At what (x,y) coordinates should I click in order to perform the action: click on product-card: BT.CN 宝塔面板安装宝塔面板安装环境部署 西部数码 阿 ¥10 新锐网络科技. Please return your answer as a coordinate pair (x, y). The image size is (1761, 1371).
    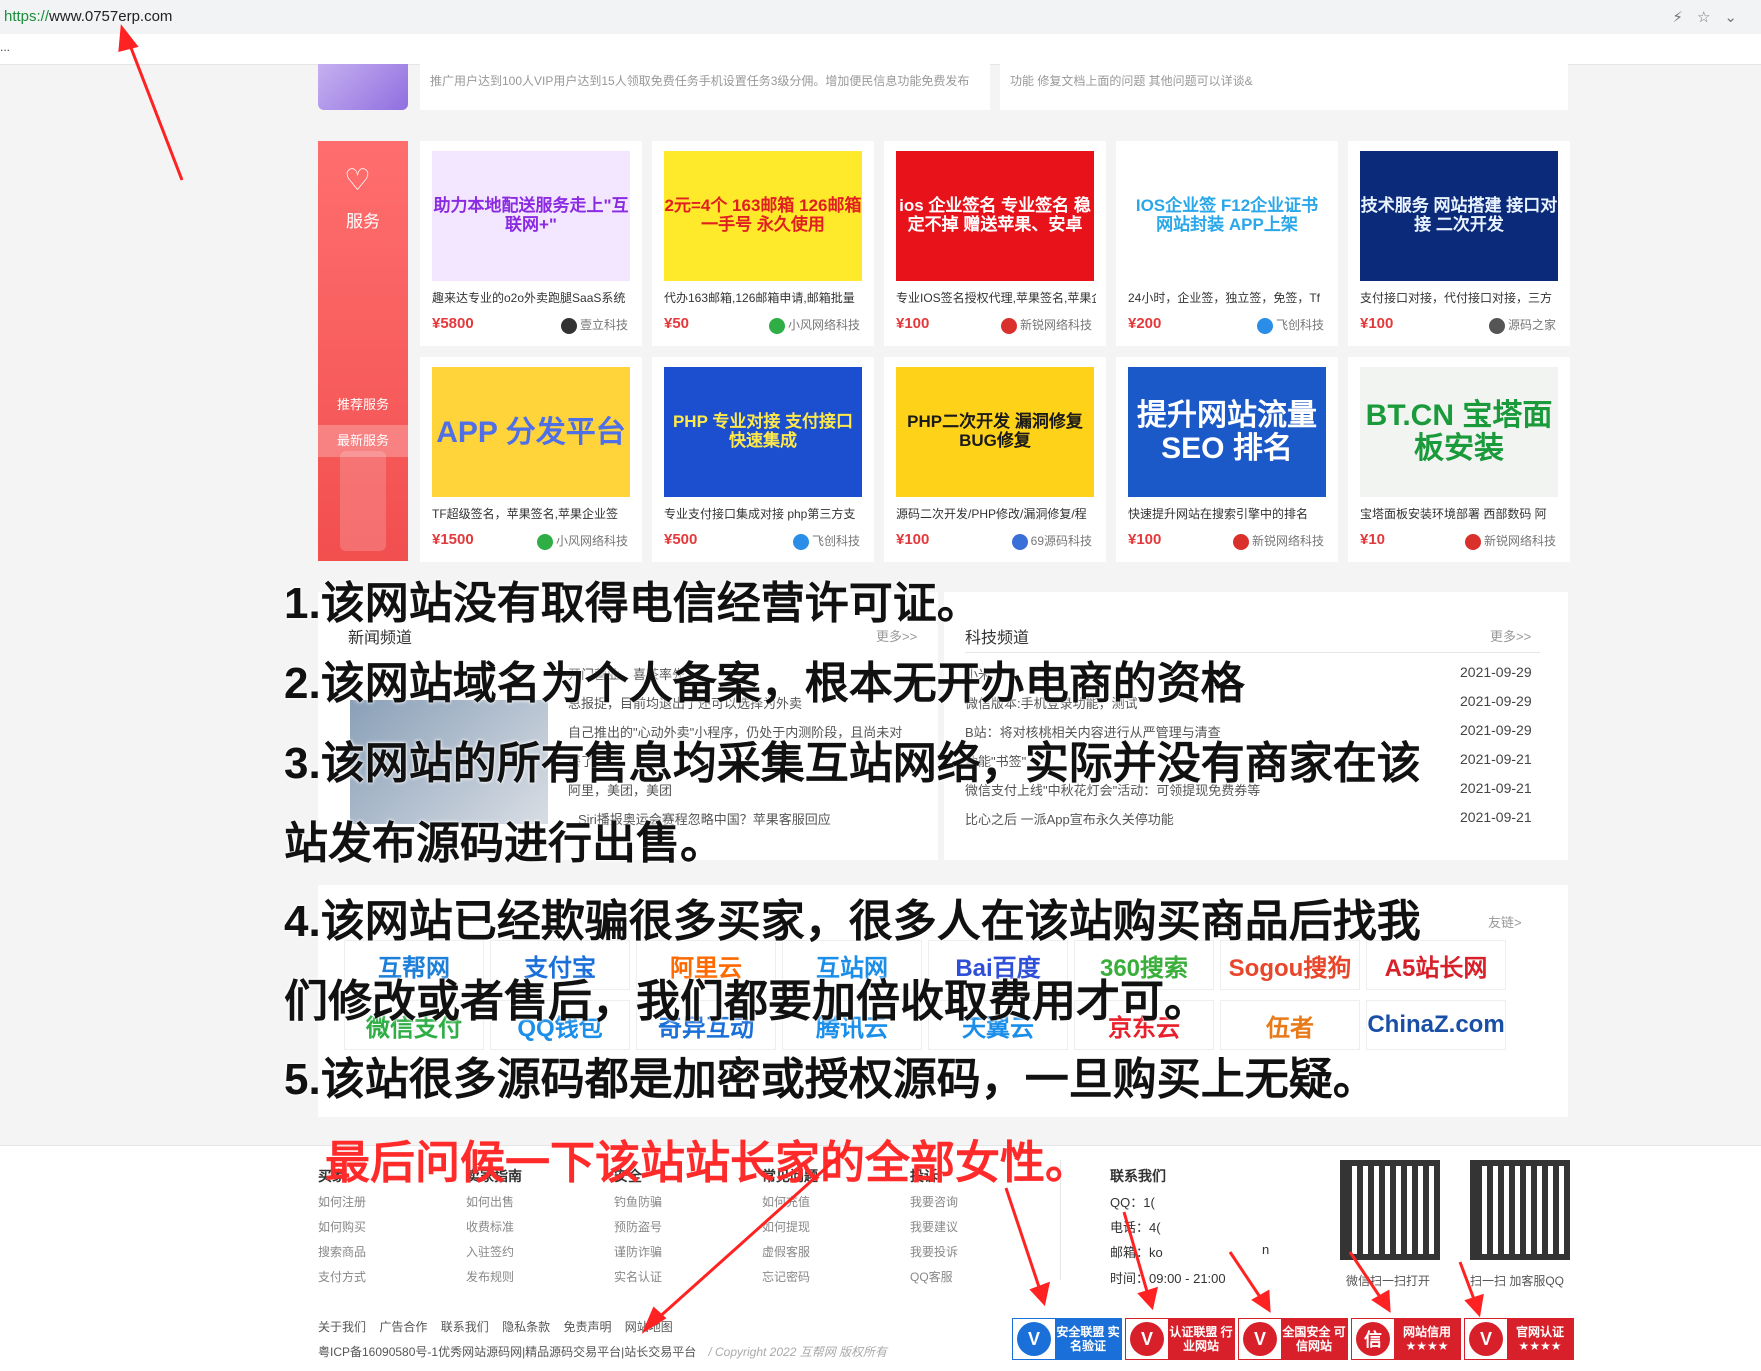
    Looking at the image, I should click on (1459, 459).